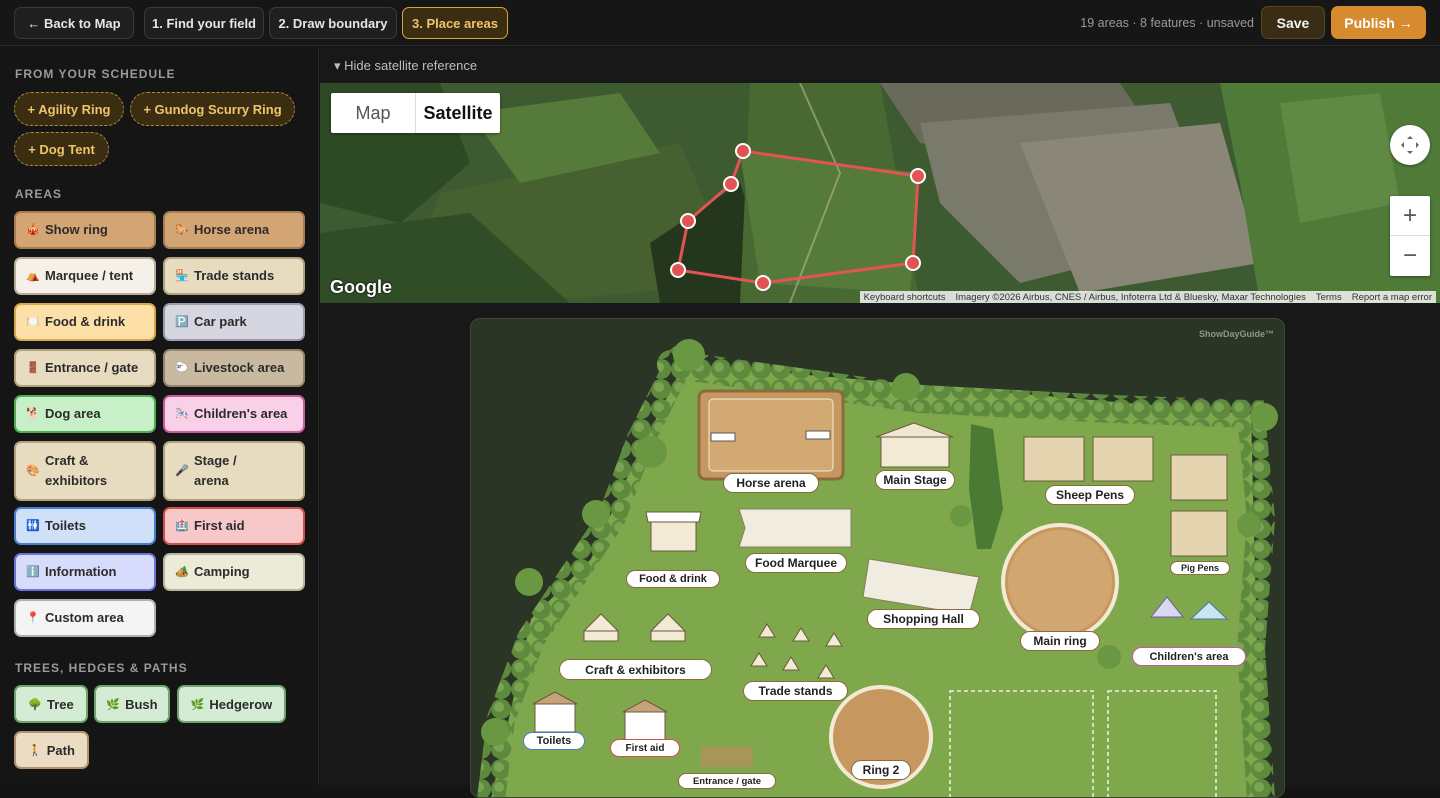 This screenshot has width=1440, height=798. What do you see at coordinates (881, 770) in the screenshot?
I see `ring2-label: Ring 2` at bounding box center [881, 770].